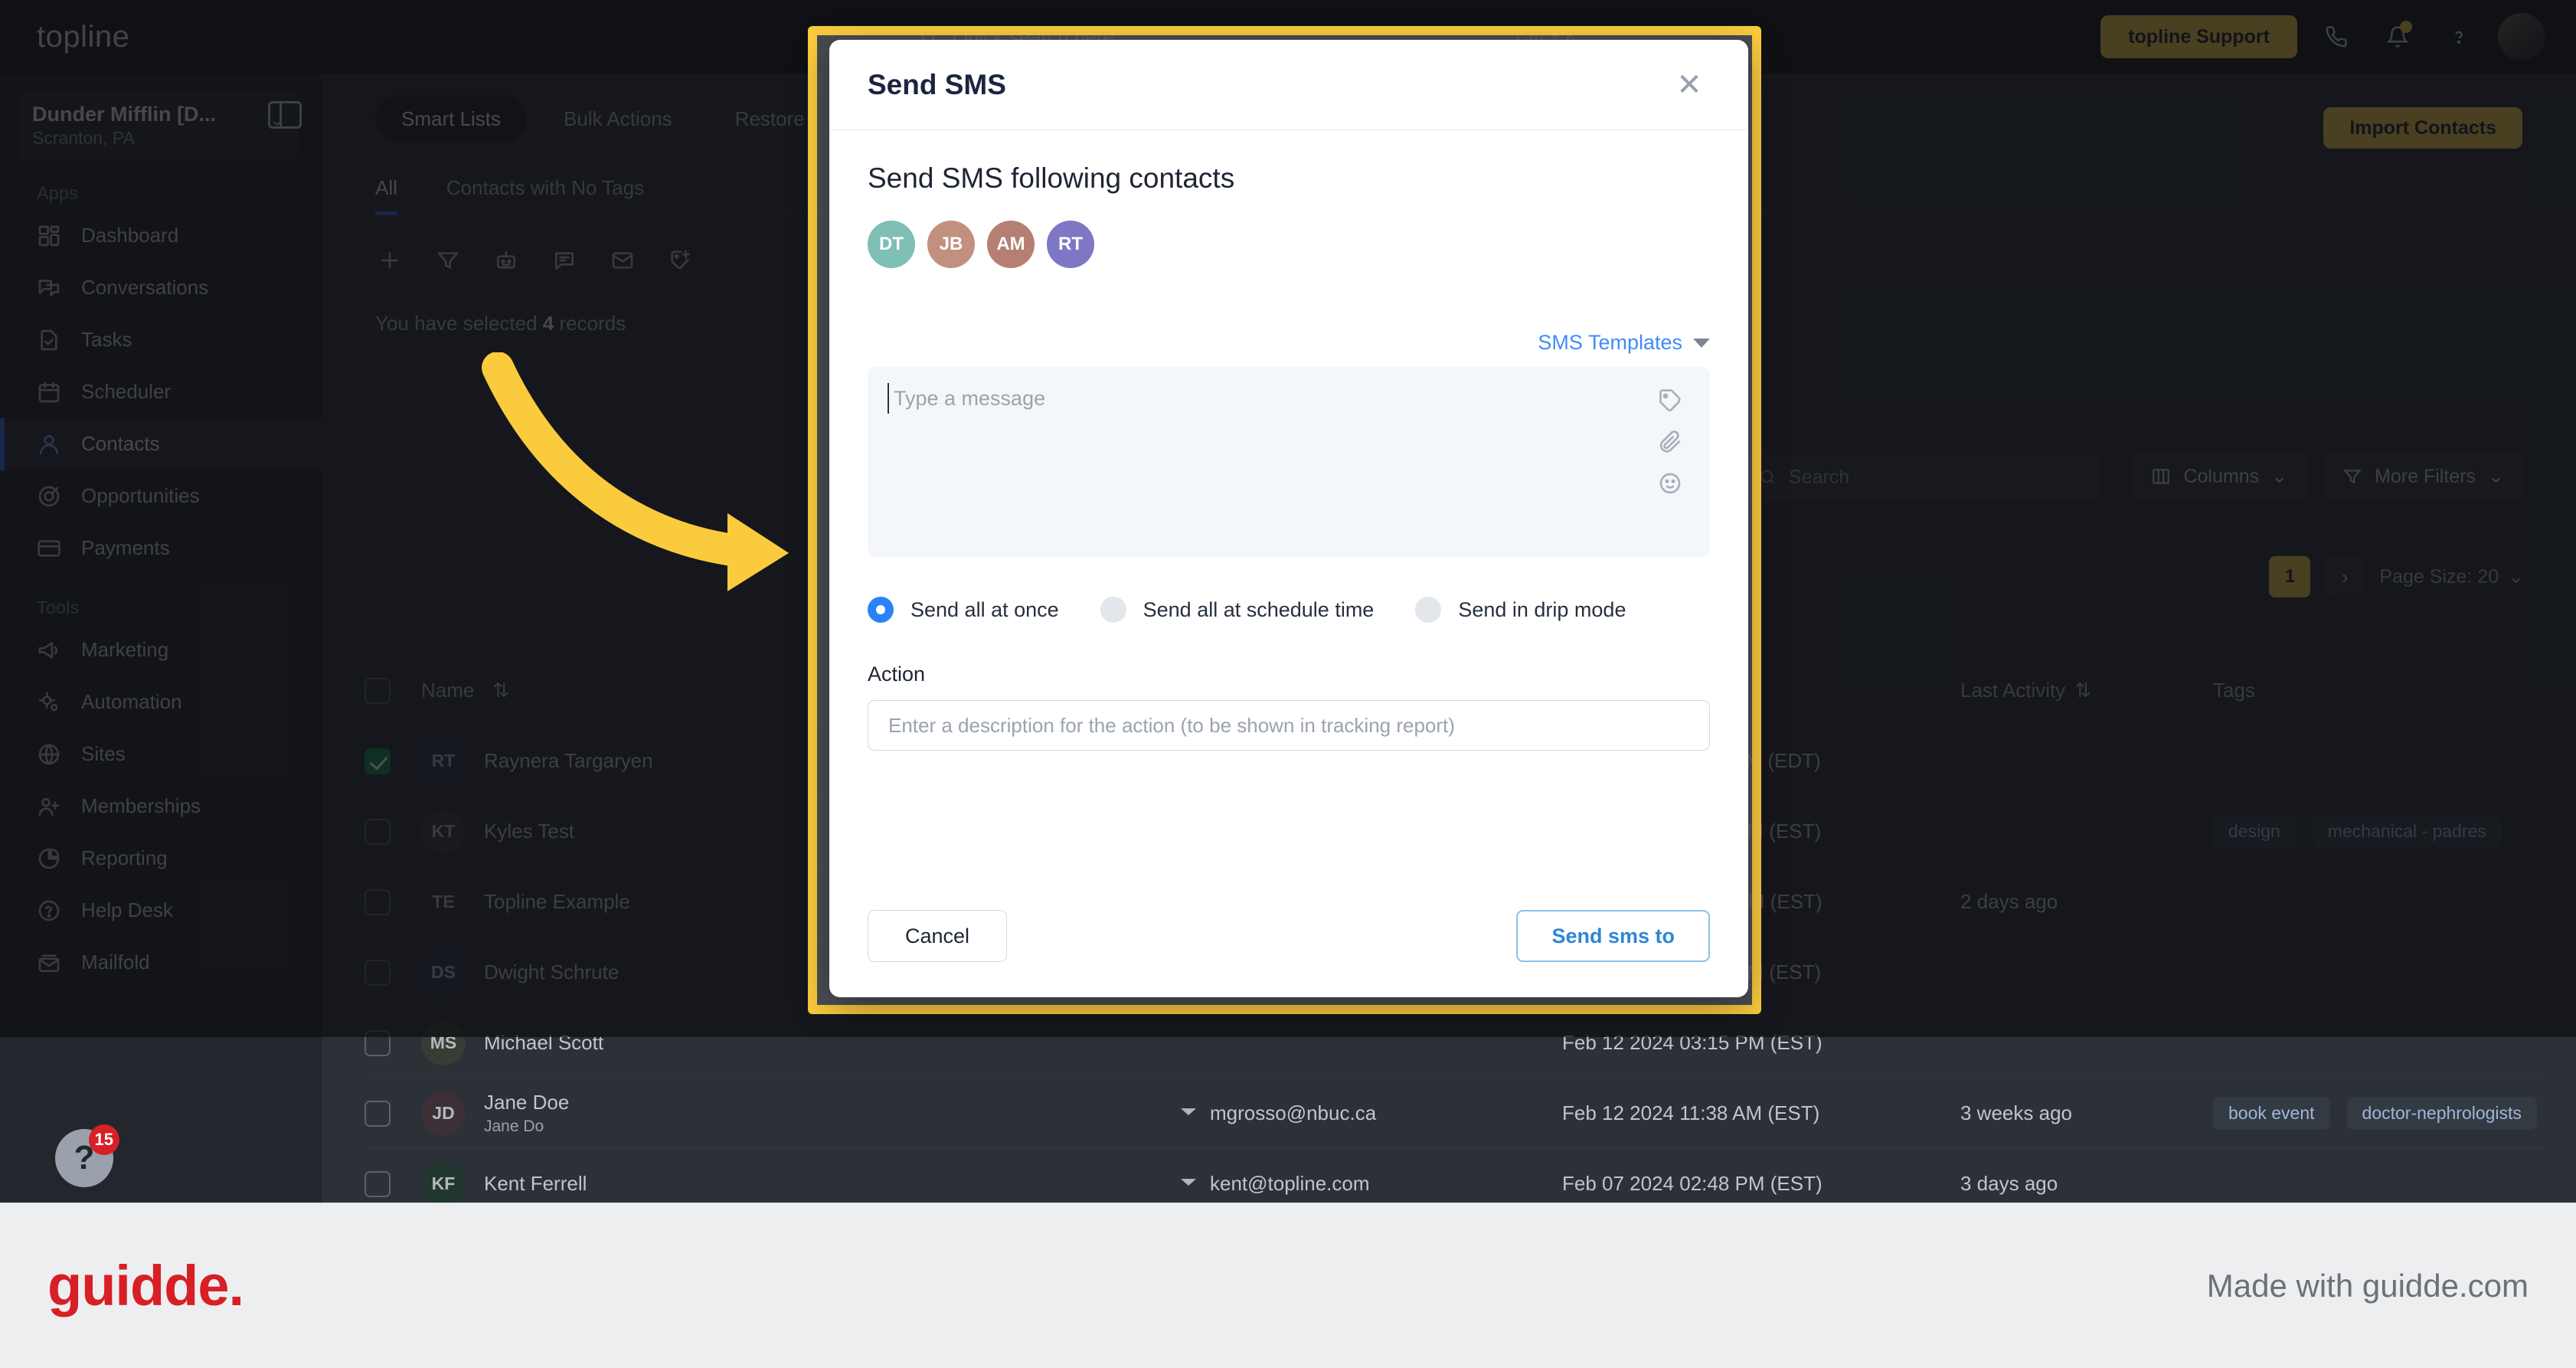 This screenshot has width=2576, height=1368. What do you see at coordinates (2367, 1285) in the screenshot?
I see `made-with-guidde: Made with guidde.com` at bounding box center [2367, 1285].